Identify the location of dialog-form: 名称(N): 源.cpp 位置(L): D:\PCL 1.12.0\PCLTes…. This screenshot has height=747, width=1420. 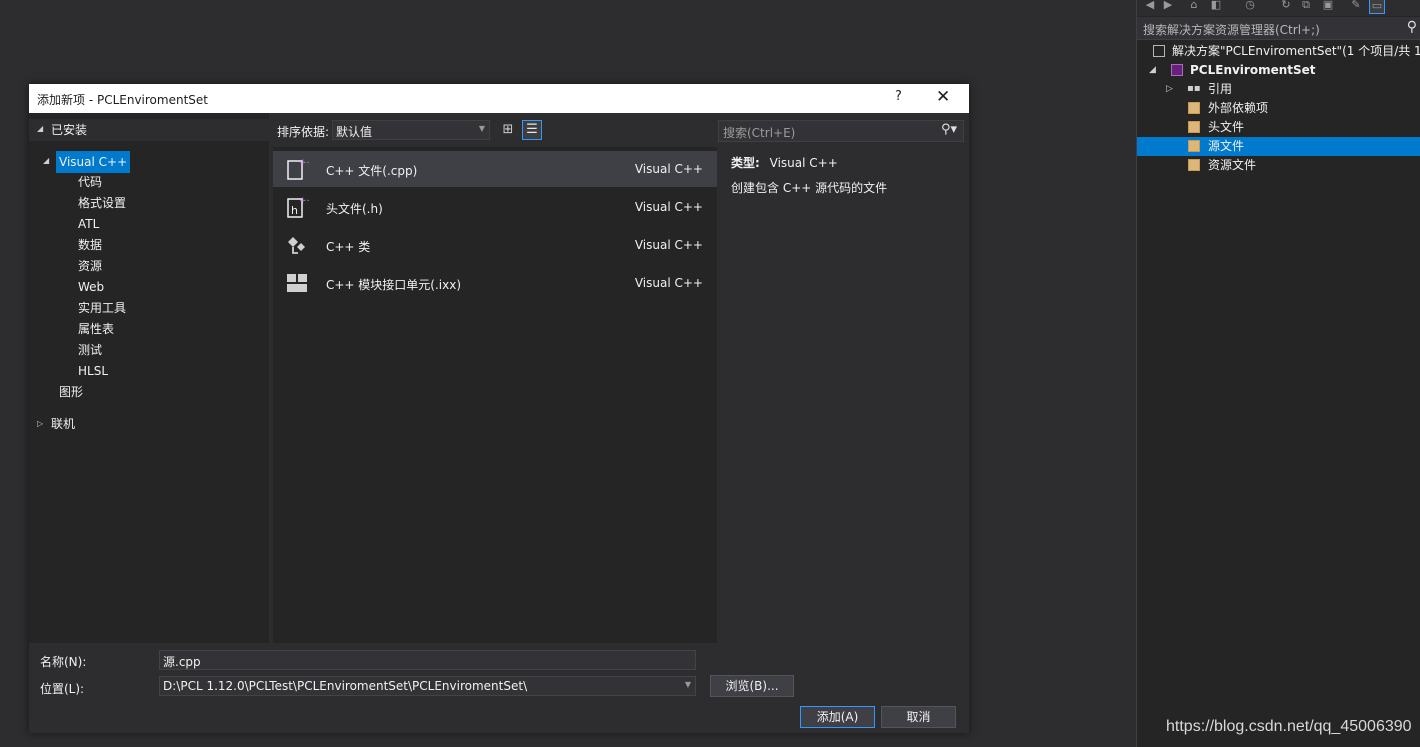
(499, 690).